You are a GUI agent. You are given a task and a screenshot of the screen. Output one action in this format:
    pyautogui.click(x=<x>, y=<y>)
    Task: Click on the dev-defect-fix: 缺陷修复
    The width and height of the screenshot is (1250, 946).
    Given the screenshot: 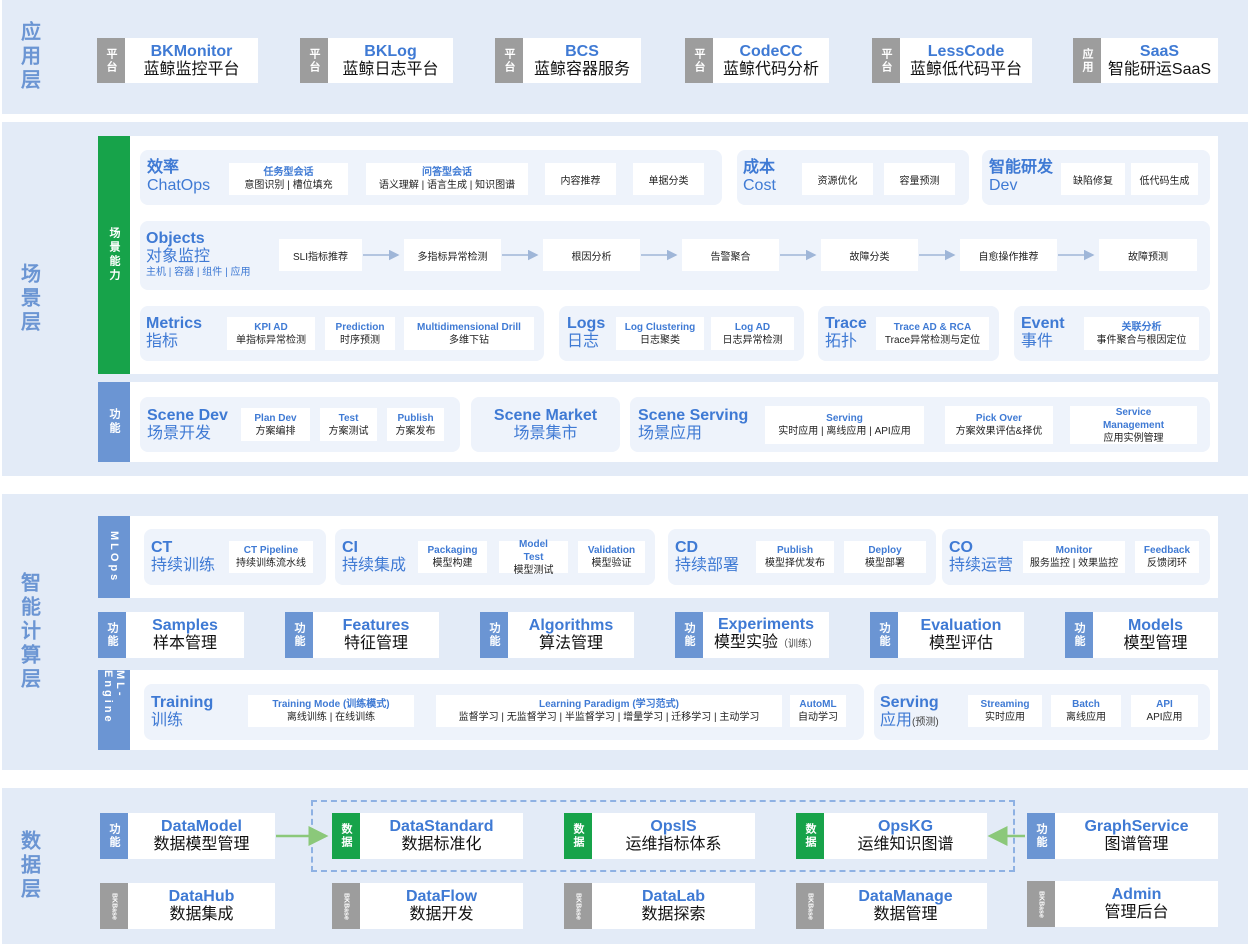 What is the action you would take?
    pyautogui.click(x=1093, y=179)
    